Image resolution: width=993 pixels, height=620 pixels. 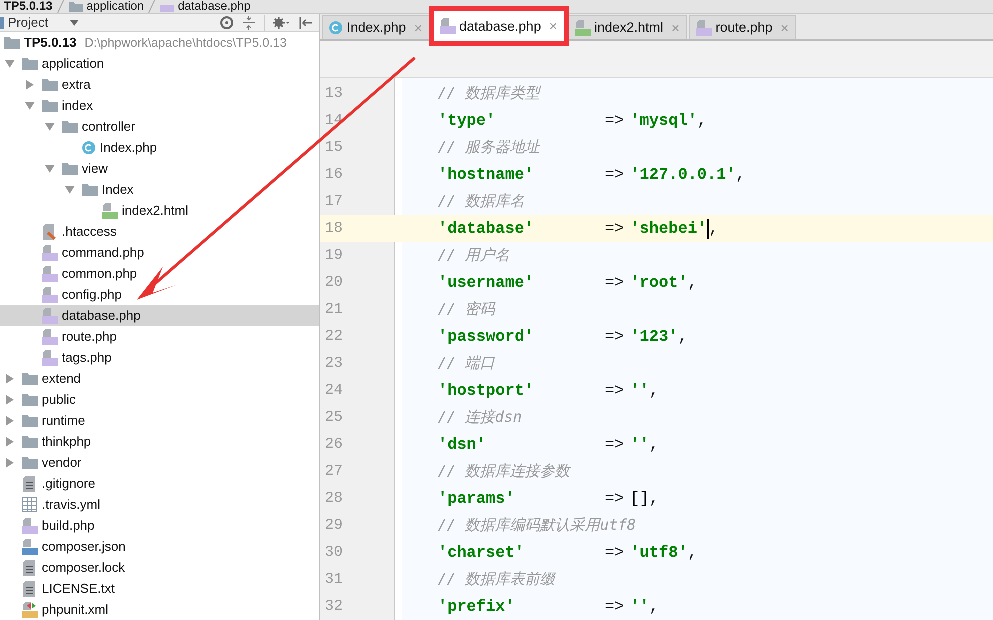 I want to click on class-icon, so click(x=89, y=147).